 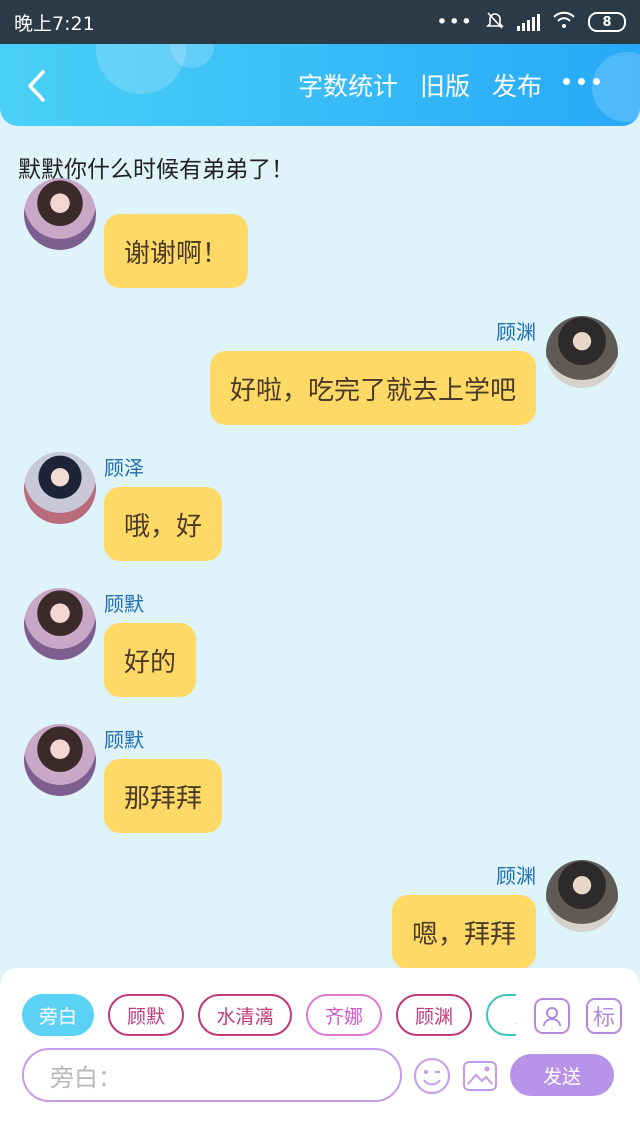 What do you see at coordinates (150, 660) in the screenshot?
I see `message-bubble: 好的` at bounding box center [150, 660].